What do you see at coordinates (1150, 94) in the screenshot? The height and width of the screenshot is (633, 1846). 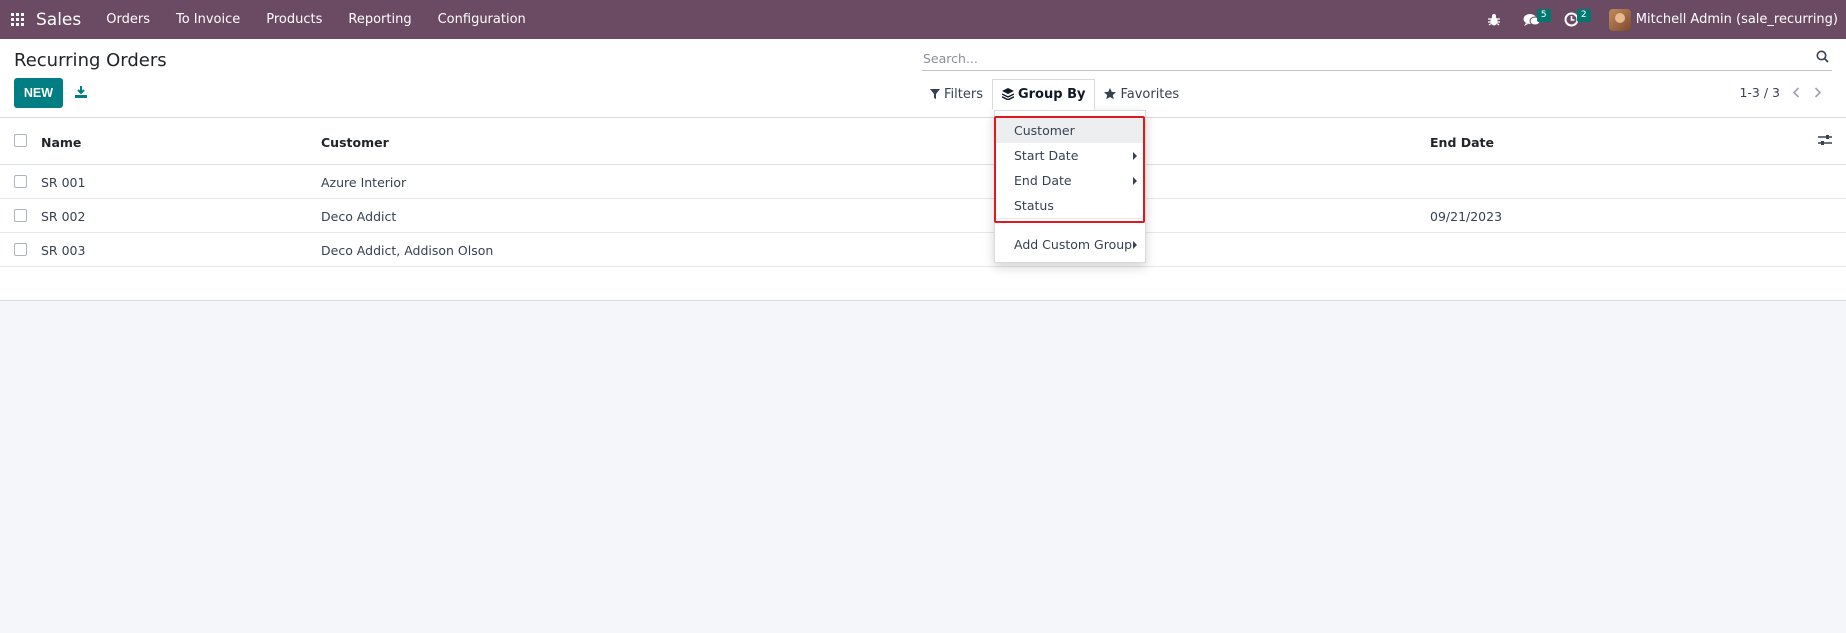 I see `favorites-label: Favorites` at bounding box center [1150, 94].